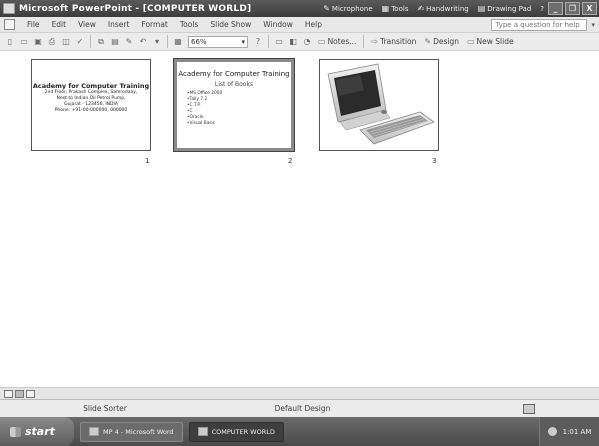 The width and height of the screenshot is (599, 446). I want to click on drawing-pad-icon: ▤, so click(481, 8).